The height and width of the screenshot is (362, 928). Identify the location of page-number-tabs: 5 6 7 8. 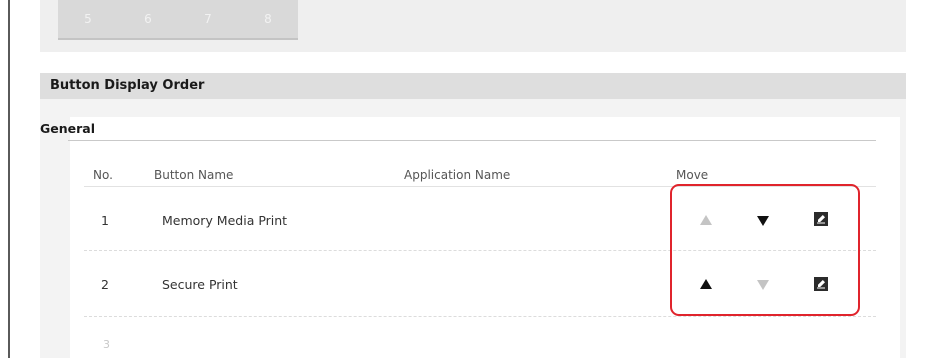
(178, 20).